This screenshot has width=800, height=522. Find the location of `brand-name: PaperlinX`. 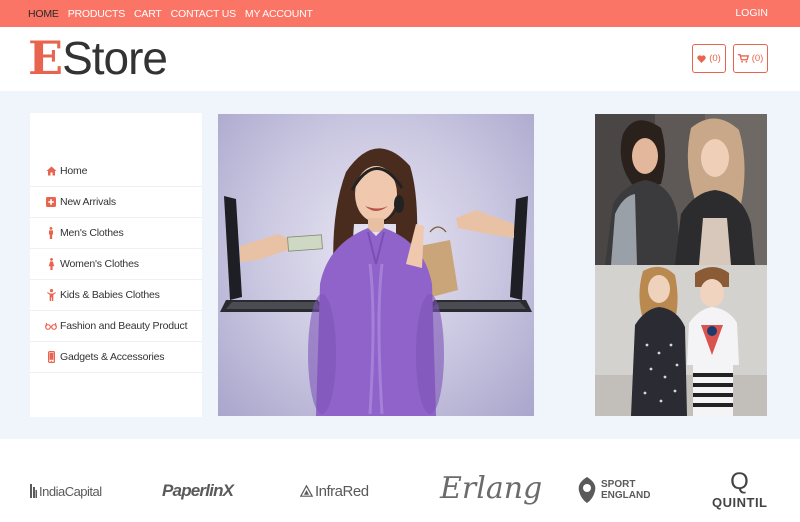

brand-name: PaperlinX is located at coordinates (198, 490).